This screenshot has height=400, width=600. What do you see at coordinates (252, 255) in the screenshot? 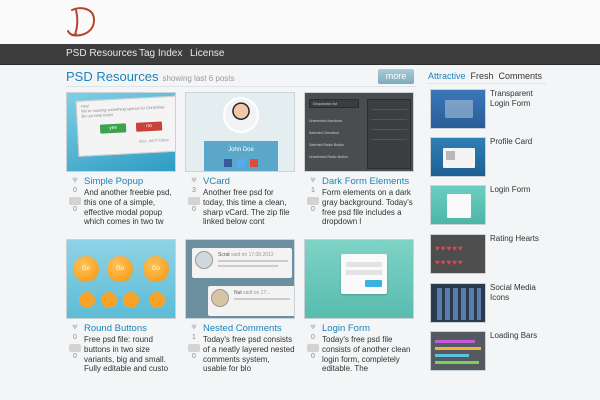
I see `comment-date: said on 17.08.2012` at bounding box center [252, 255].